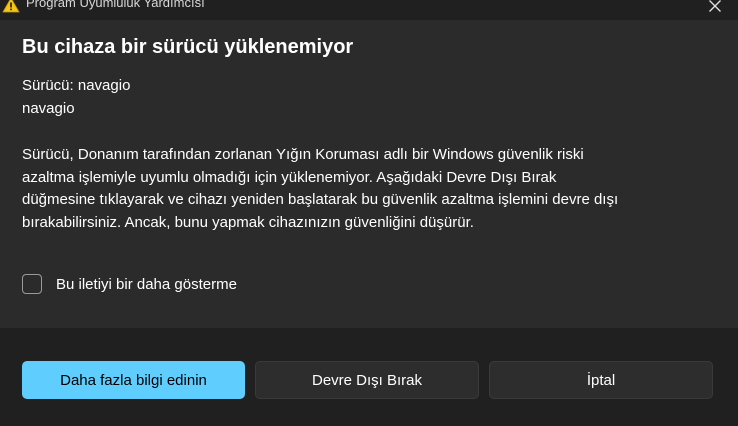 The width and height of the screenshot is (738, 426). What do you see at coordinates (48, 108) in the screenshot?
I see `driver-name: navagio` at bounding box center [48, 108].